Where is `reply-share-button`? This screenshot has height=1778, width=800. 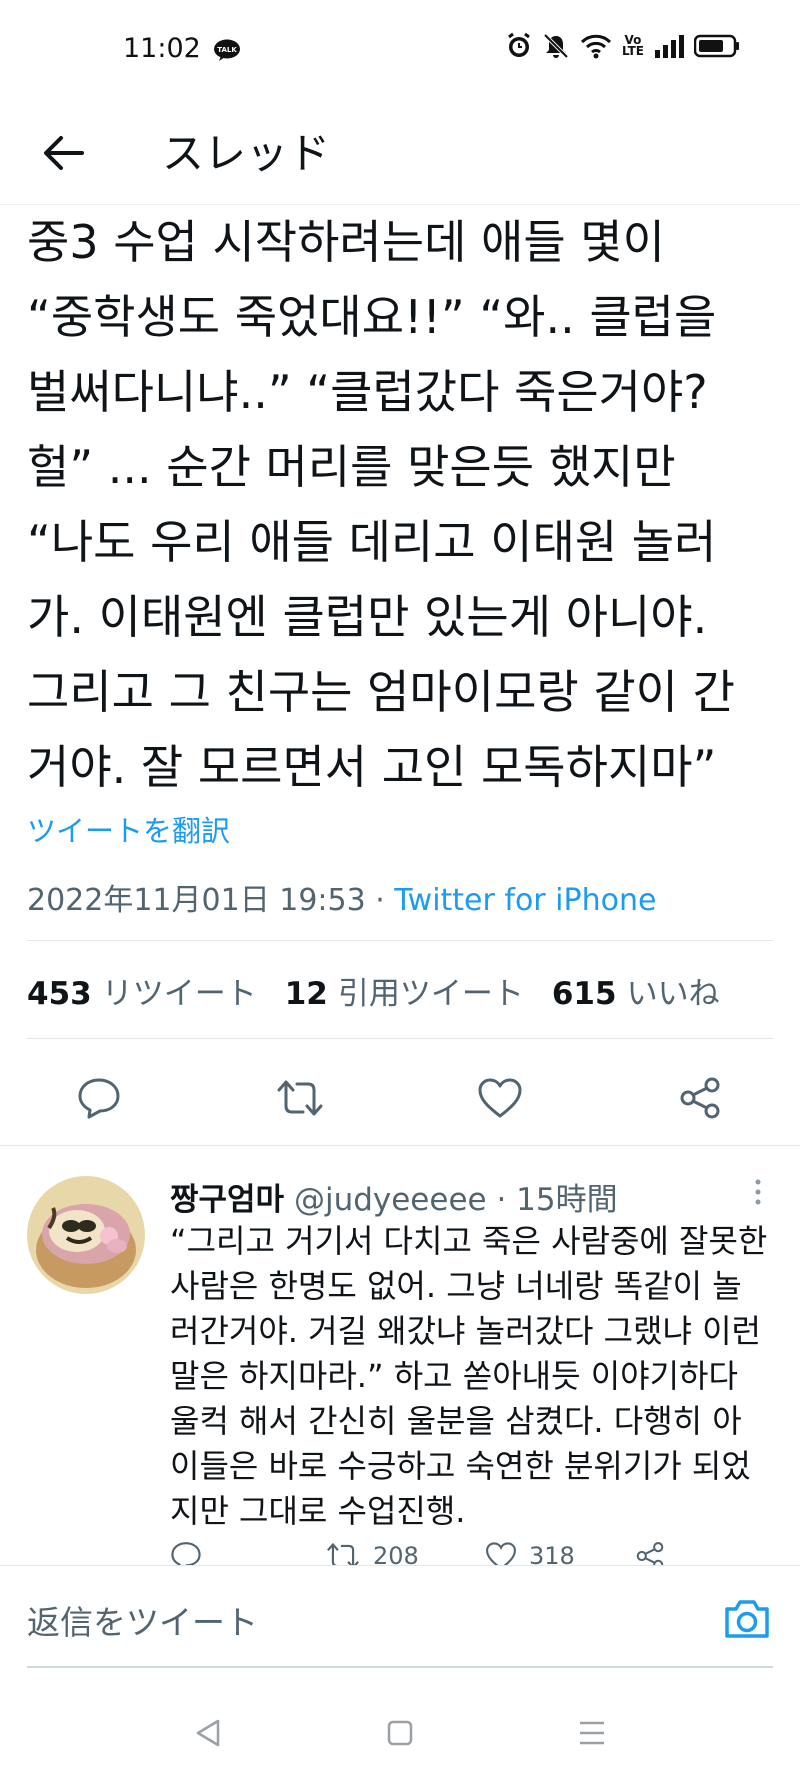
reply-share-button is located at coordinates (650, 1553).